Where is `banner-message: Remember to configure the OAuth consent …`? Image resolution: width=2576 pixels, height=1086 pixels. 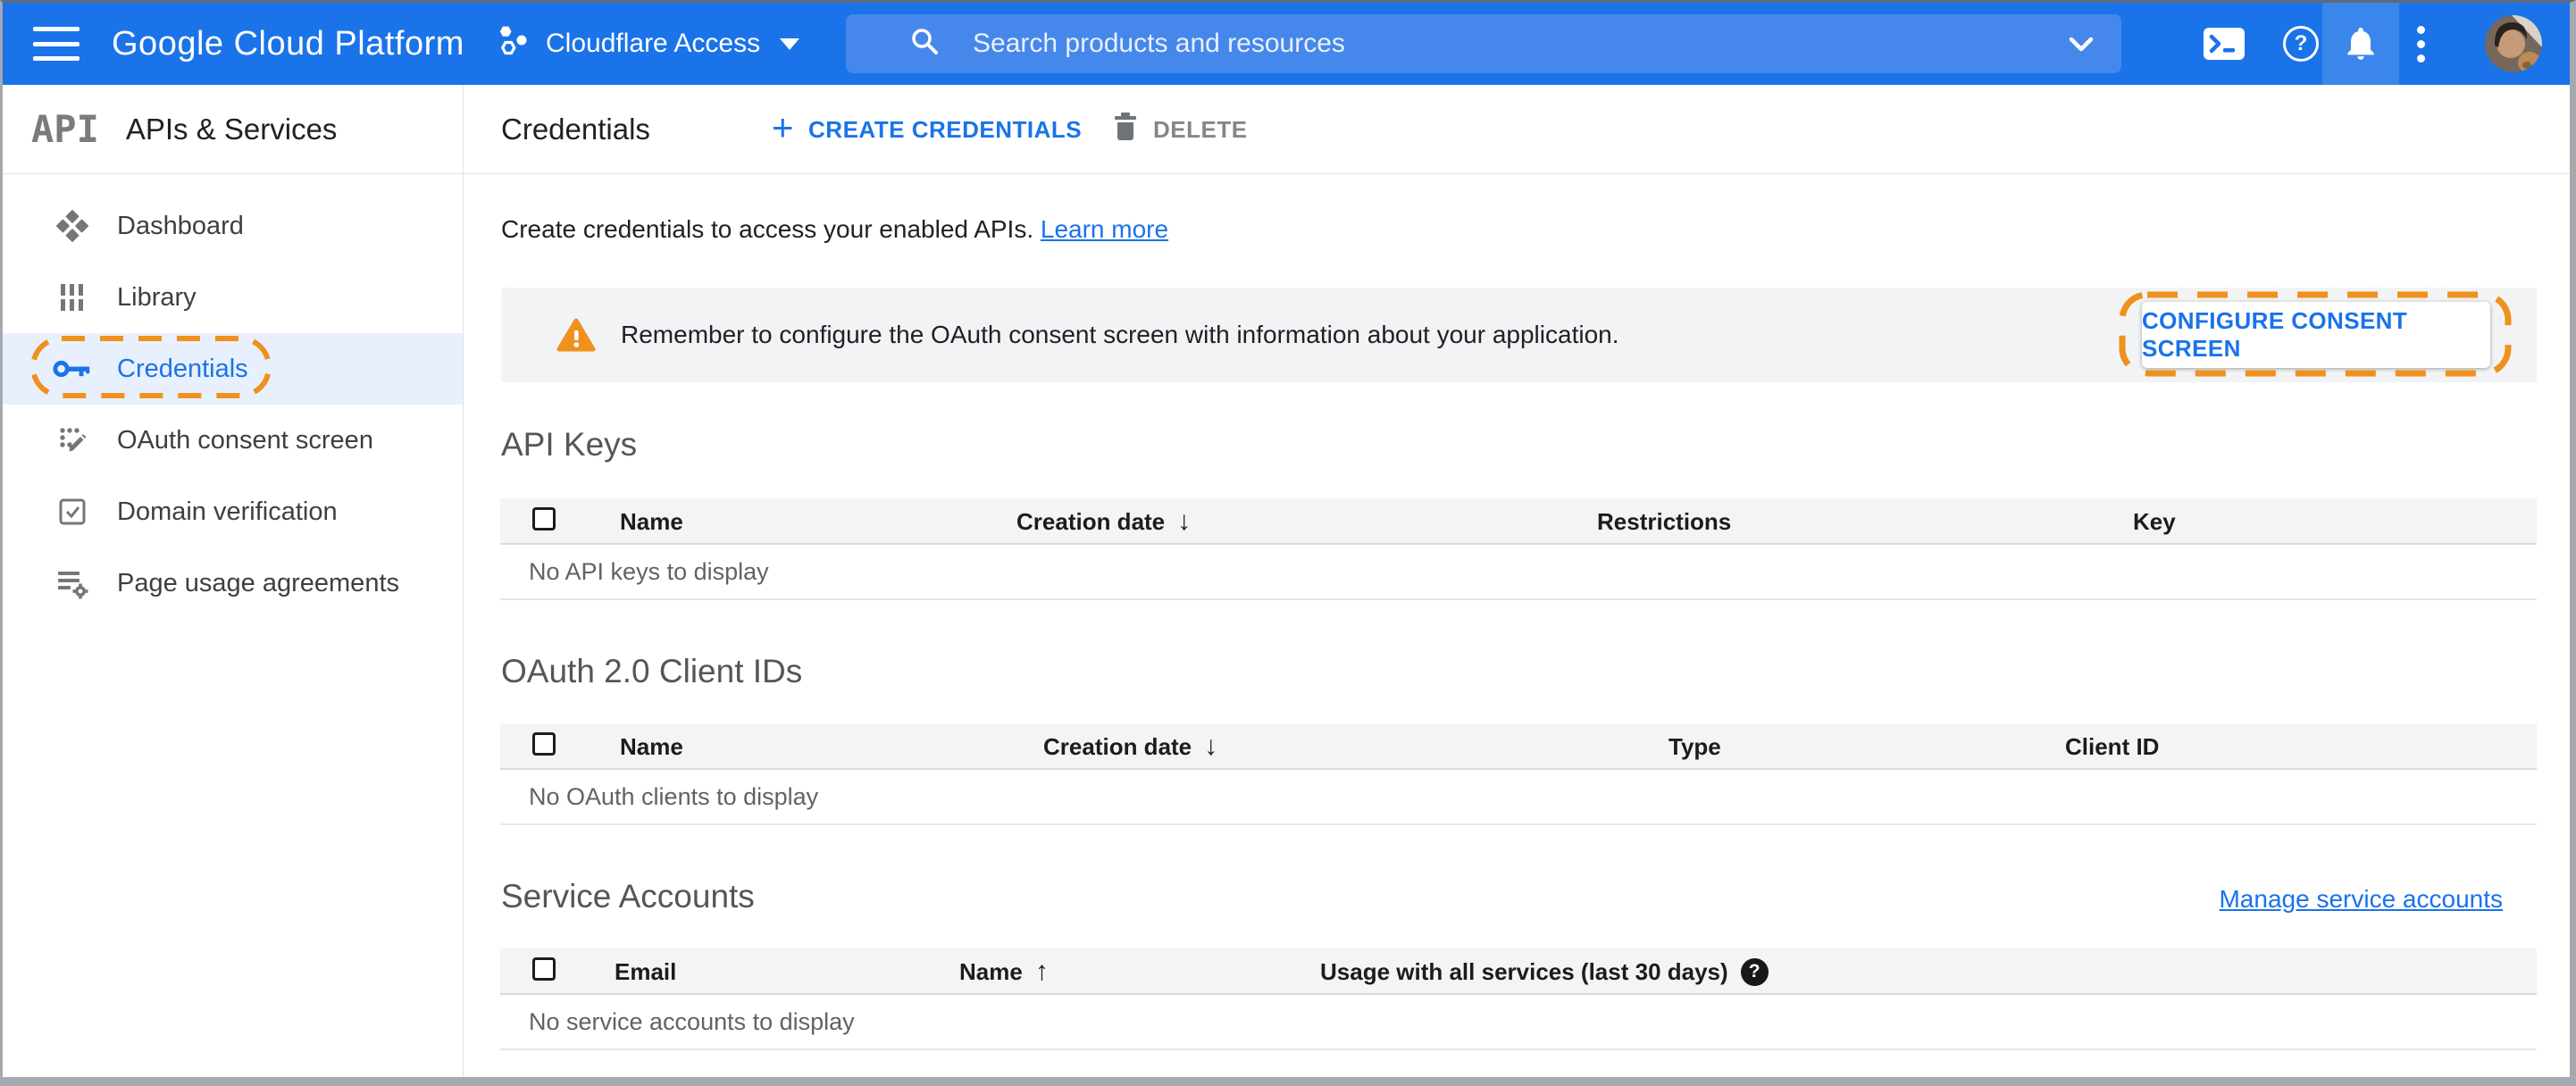
banner-message: Remember to configure the OAuth consent … is located at coordinates (1120, 334).